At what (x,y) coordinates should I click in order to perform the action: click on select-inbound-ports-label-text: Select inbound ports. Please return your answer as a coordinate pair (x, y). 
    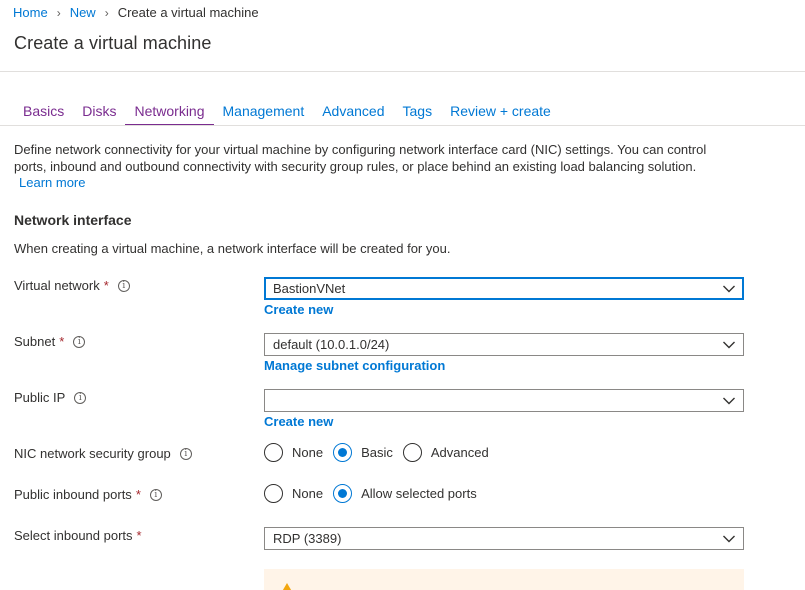
    Looking at the image, I should click on (73, 535).